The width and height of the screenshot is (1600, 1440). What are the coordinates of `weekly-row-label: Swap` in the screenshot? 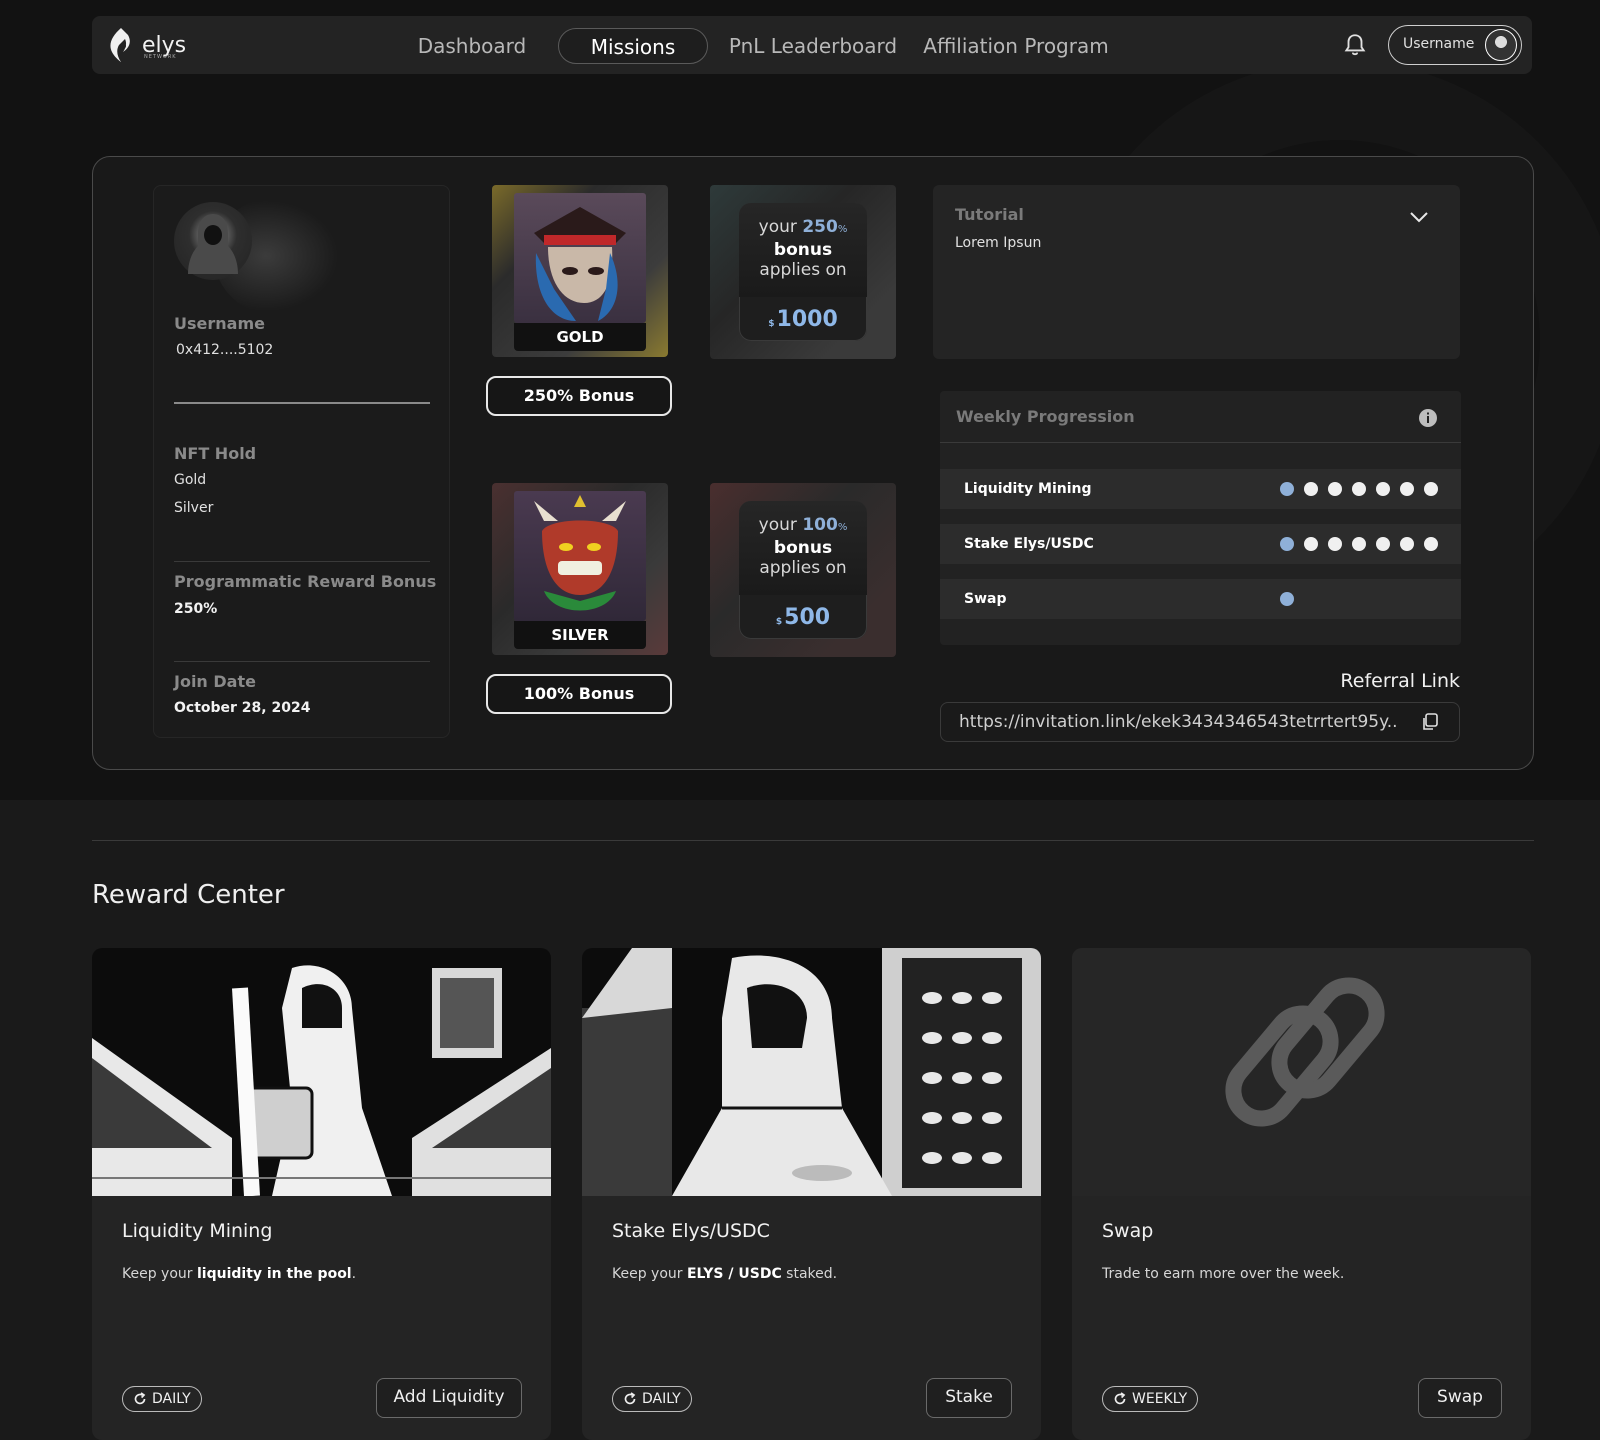 It's located at (985, 599).